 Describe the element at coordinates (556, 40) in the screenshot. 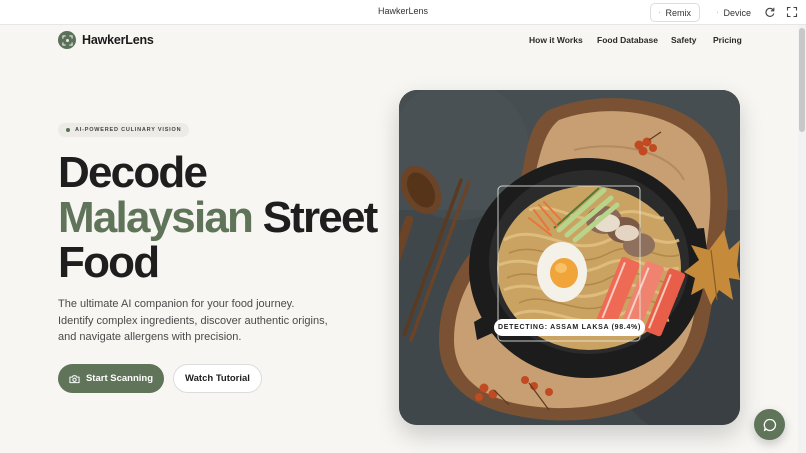

I see `nav-how-it-works: How it Works` at that location.